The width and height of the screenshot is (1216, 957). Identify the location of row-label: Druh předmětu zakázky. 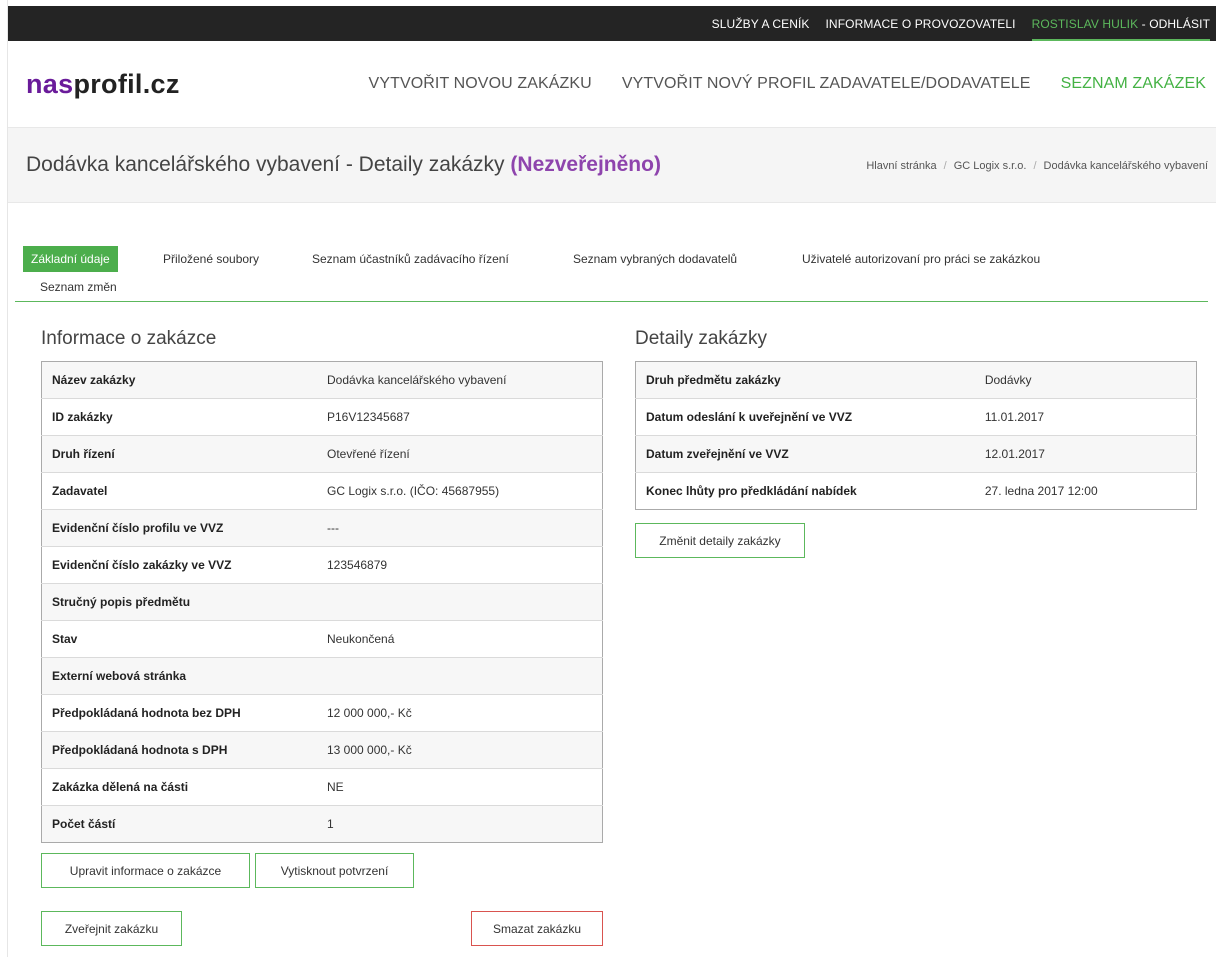
(810, 380).